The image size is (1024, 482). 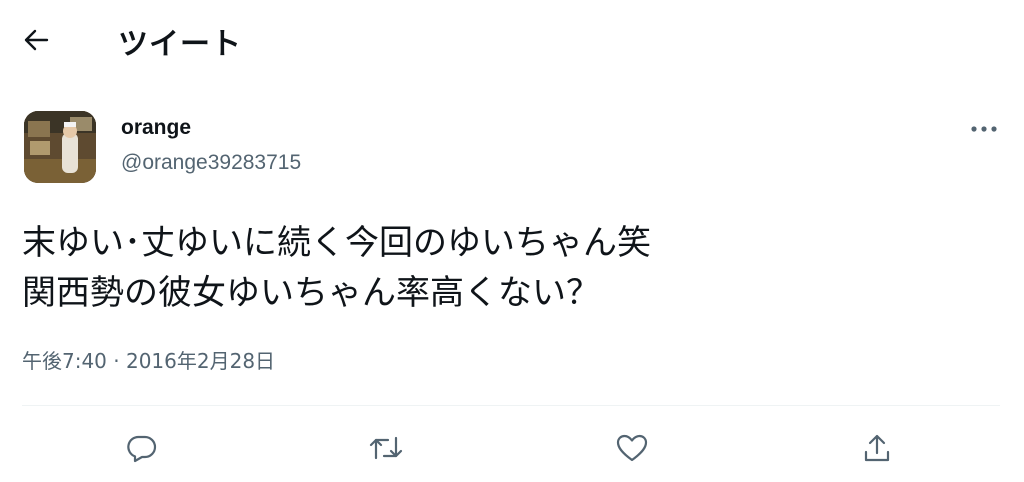 I want to click on like-button, so click(x=632, y=448).